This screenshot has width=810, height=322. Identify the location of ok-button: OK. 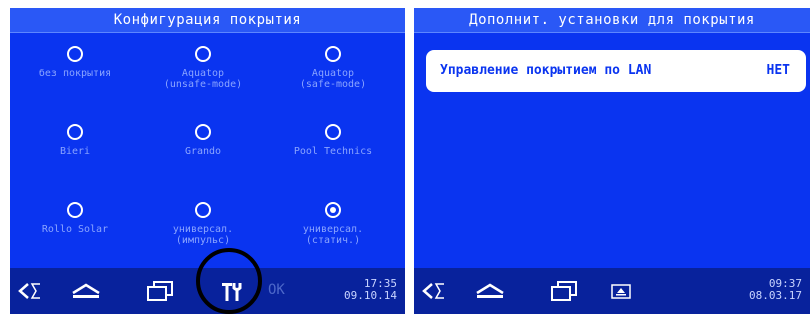
(276, 290).